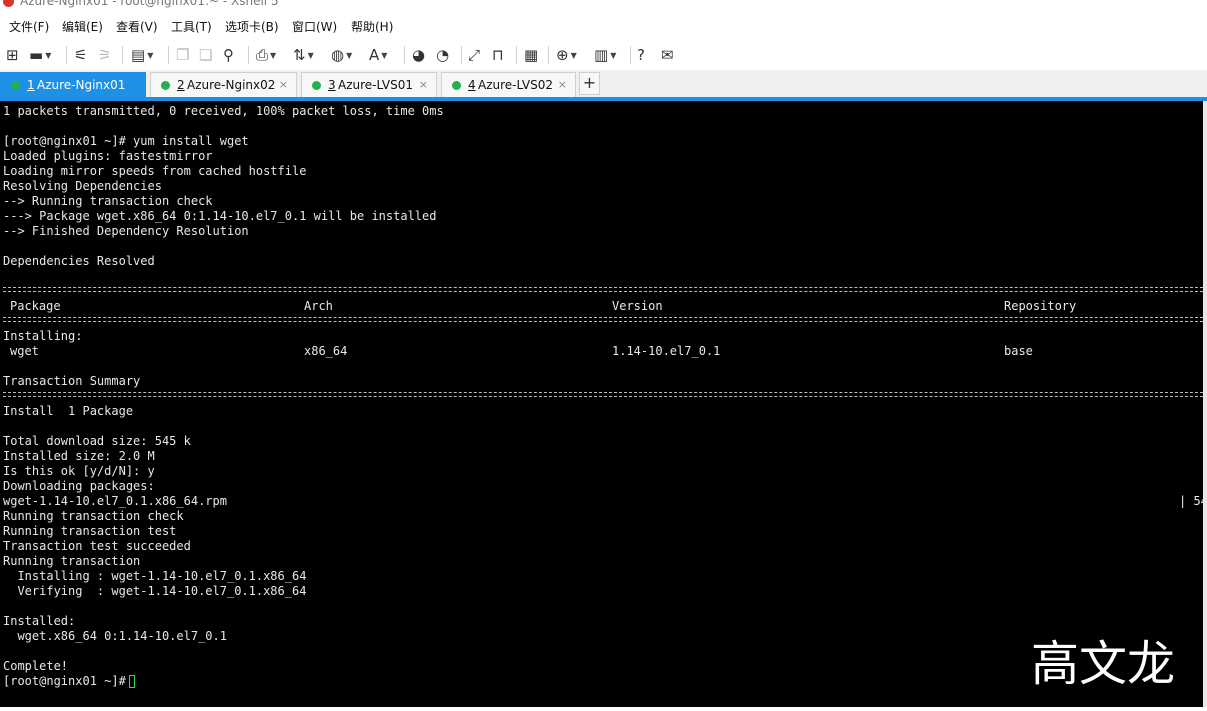 Image resolution: width=1207 pixels, height=711 pixels. I want to click on menu-window: 窗口(W), so click(314, 26).